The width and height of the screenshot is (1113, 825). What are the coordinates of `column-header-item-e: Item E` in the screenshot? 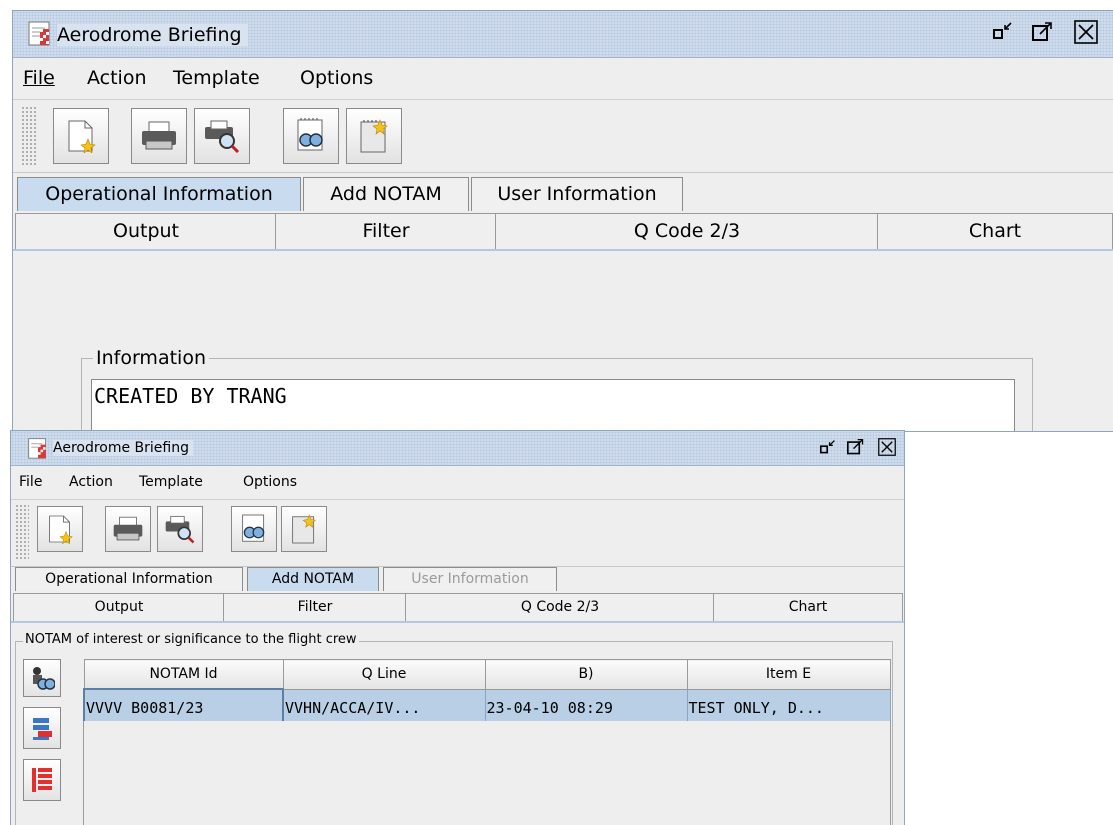 It's located at (788, 674).